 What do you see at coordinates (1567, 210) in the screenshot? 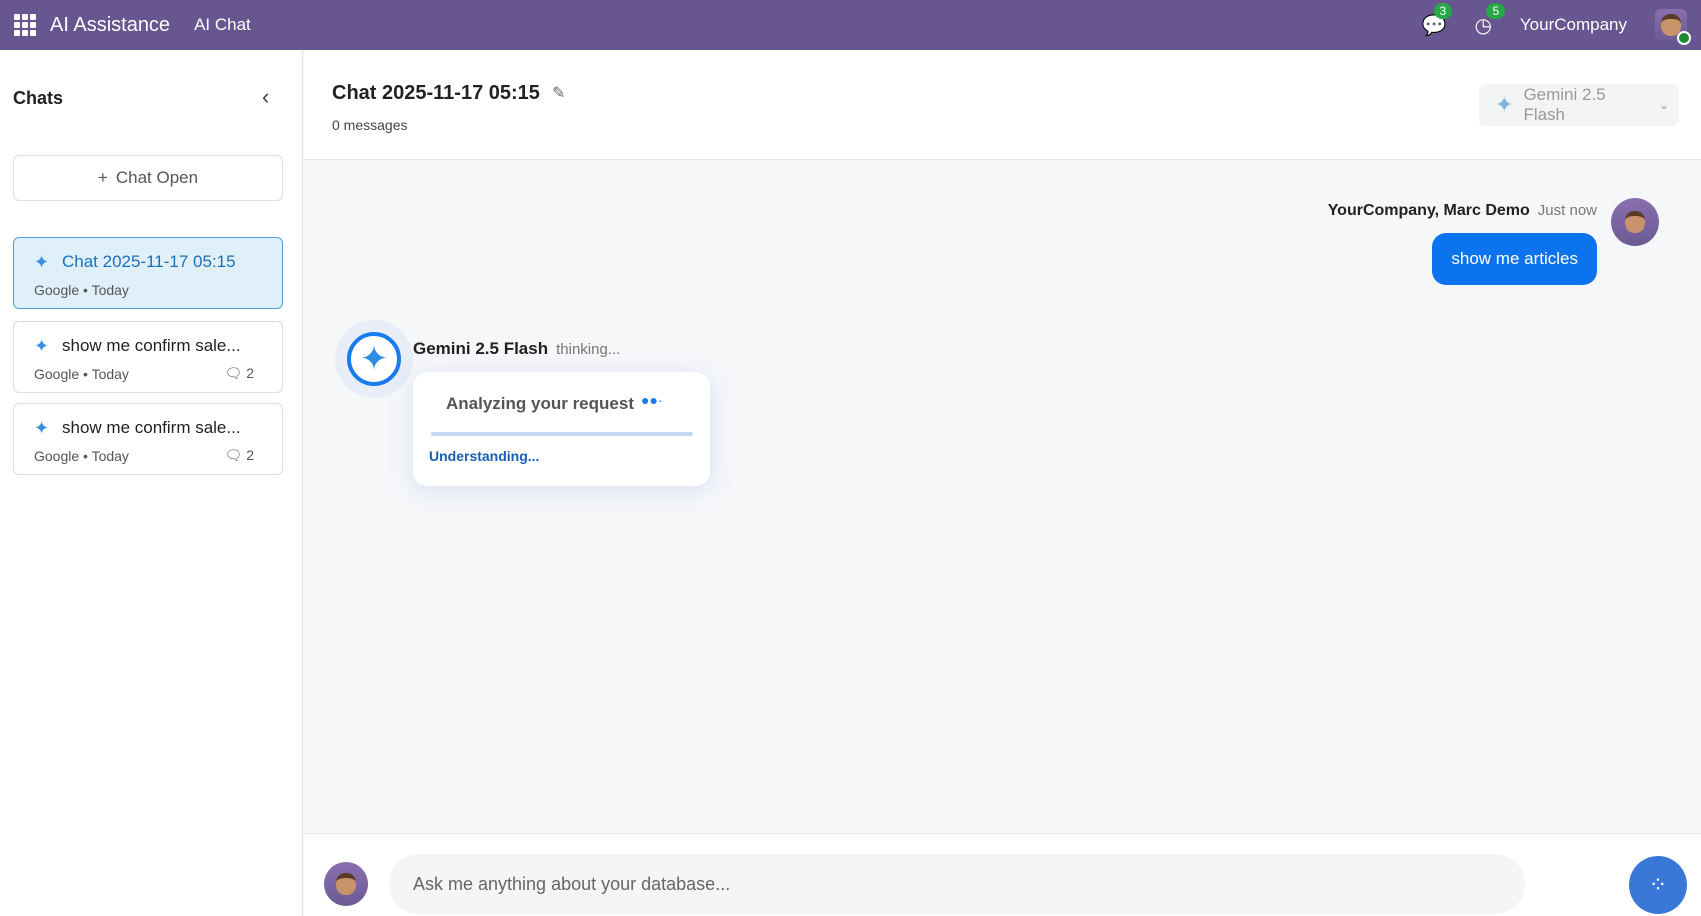
I see `timestamp: Just now` at bounding box center [1567, 210].